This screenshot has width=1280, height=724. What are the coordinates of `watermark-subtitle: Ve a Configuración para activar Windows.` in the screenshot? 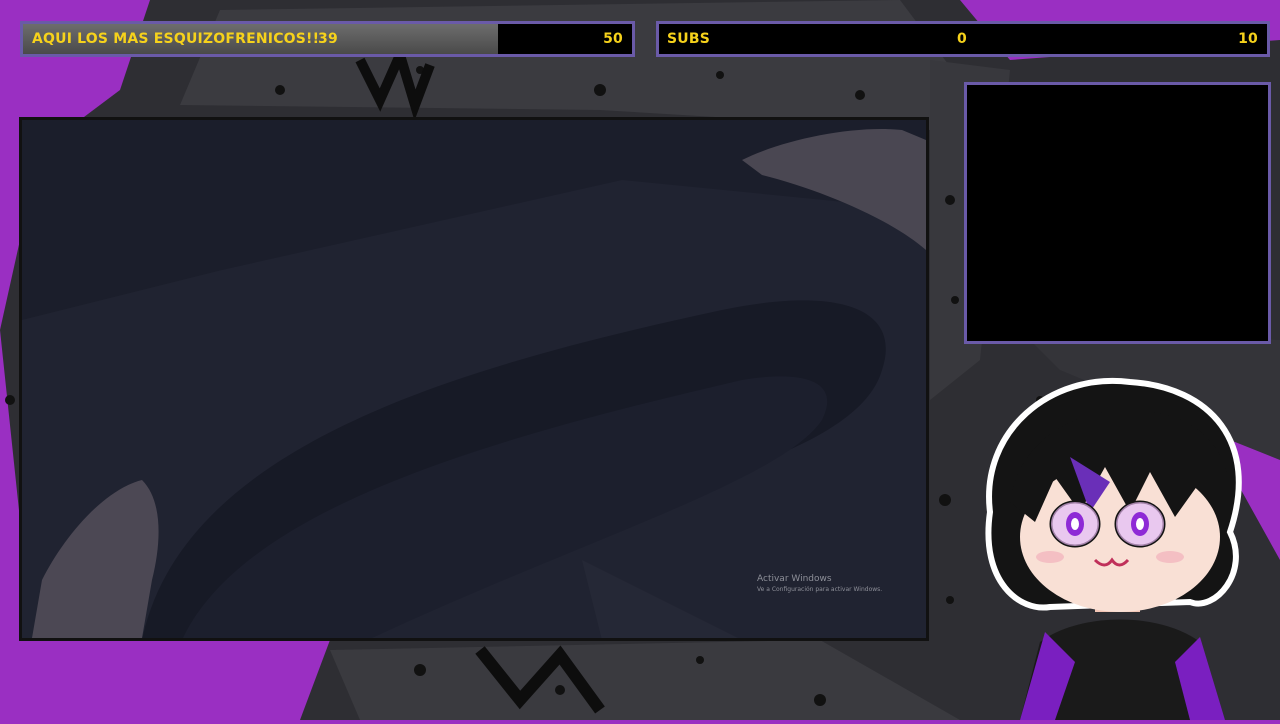 It's located at (820, 589).